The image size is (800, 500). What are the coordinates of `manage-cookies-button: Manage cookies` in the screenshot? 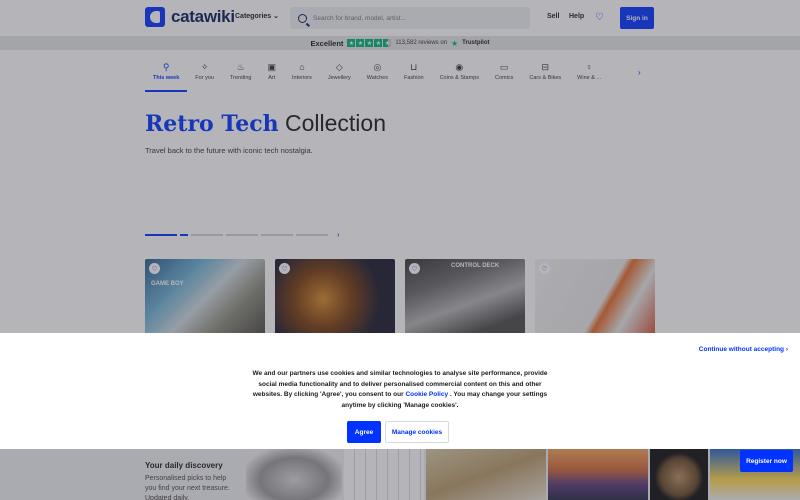 It's located at (417, 432).